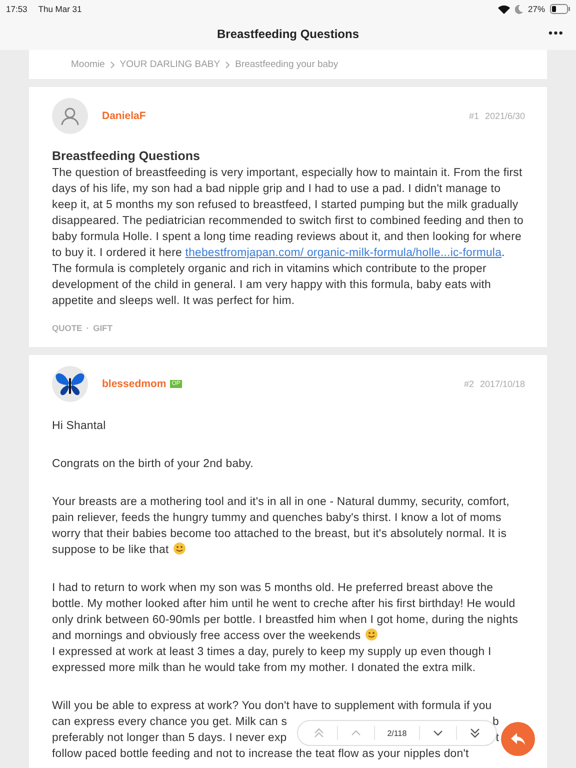 The width and height of the screenshot is (576, 768). What do you see at coordinates (355, 733) in the screenshot?
I see `previous-page-icon` at bounding box center [355, 733].